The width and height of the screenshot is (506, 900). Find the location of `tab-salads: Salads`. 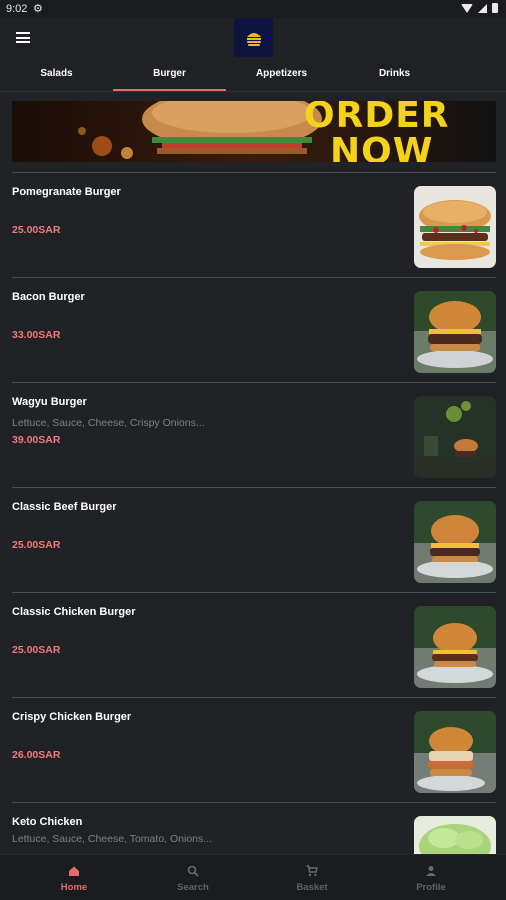

tab-salads: Salads is located at coordinates (56, 76).